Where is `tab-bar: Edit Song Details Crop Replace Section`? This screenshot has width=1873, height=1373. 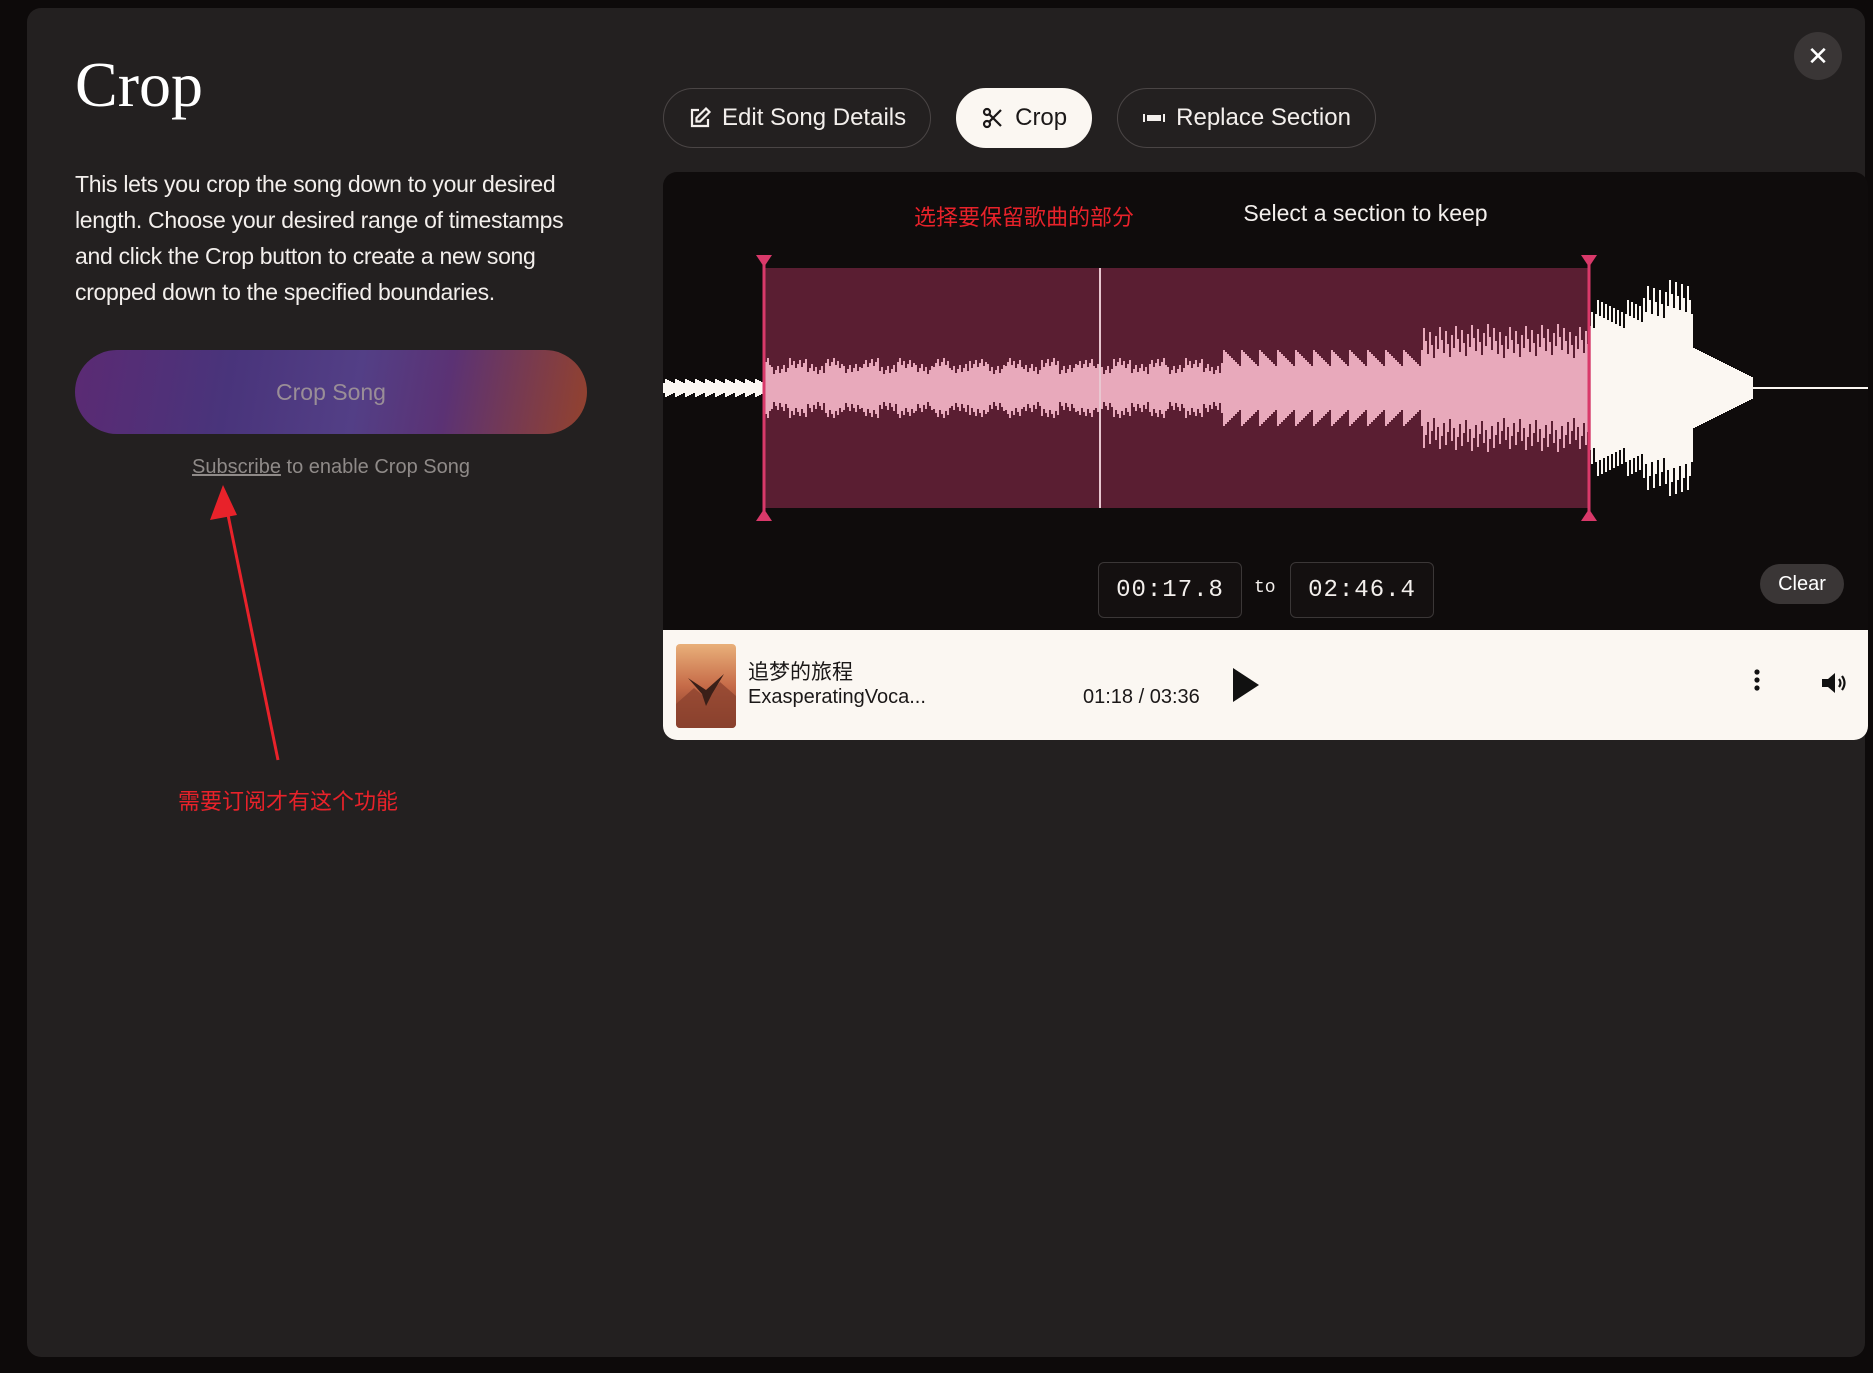
tab-bar: Edit Song Details Crop Replace Section is located at coordinates (1019, 118).